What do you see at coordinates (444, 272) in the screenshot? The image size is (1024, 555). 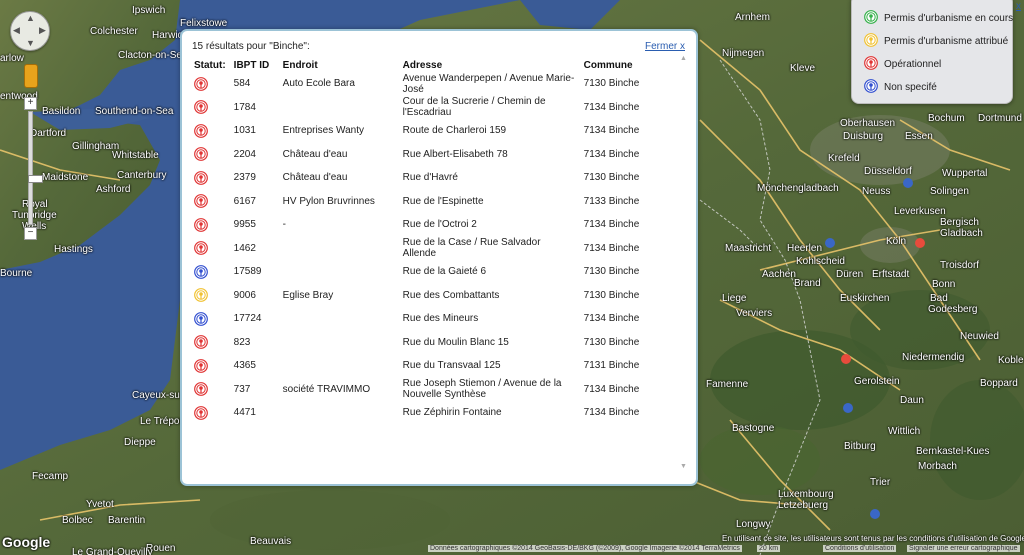 I see `address-cell: Rue de la Gaieté 6` at bounding box center [444, 272].